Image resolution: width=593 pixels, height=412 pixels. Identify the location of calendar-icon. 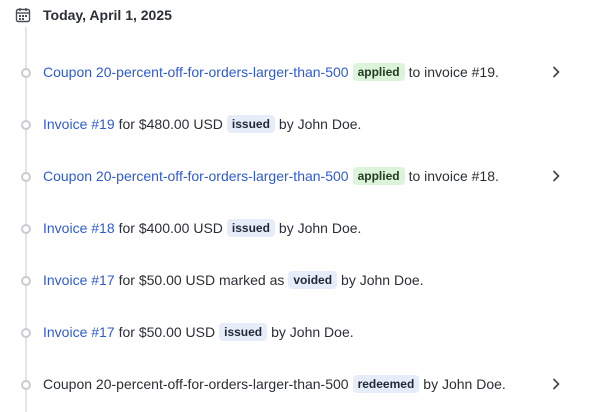
(23, 15).